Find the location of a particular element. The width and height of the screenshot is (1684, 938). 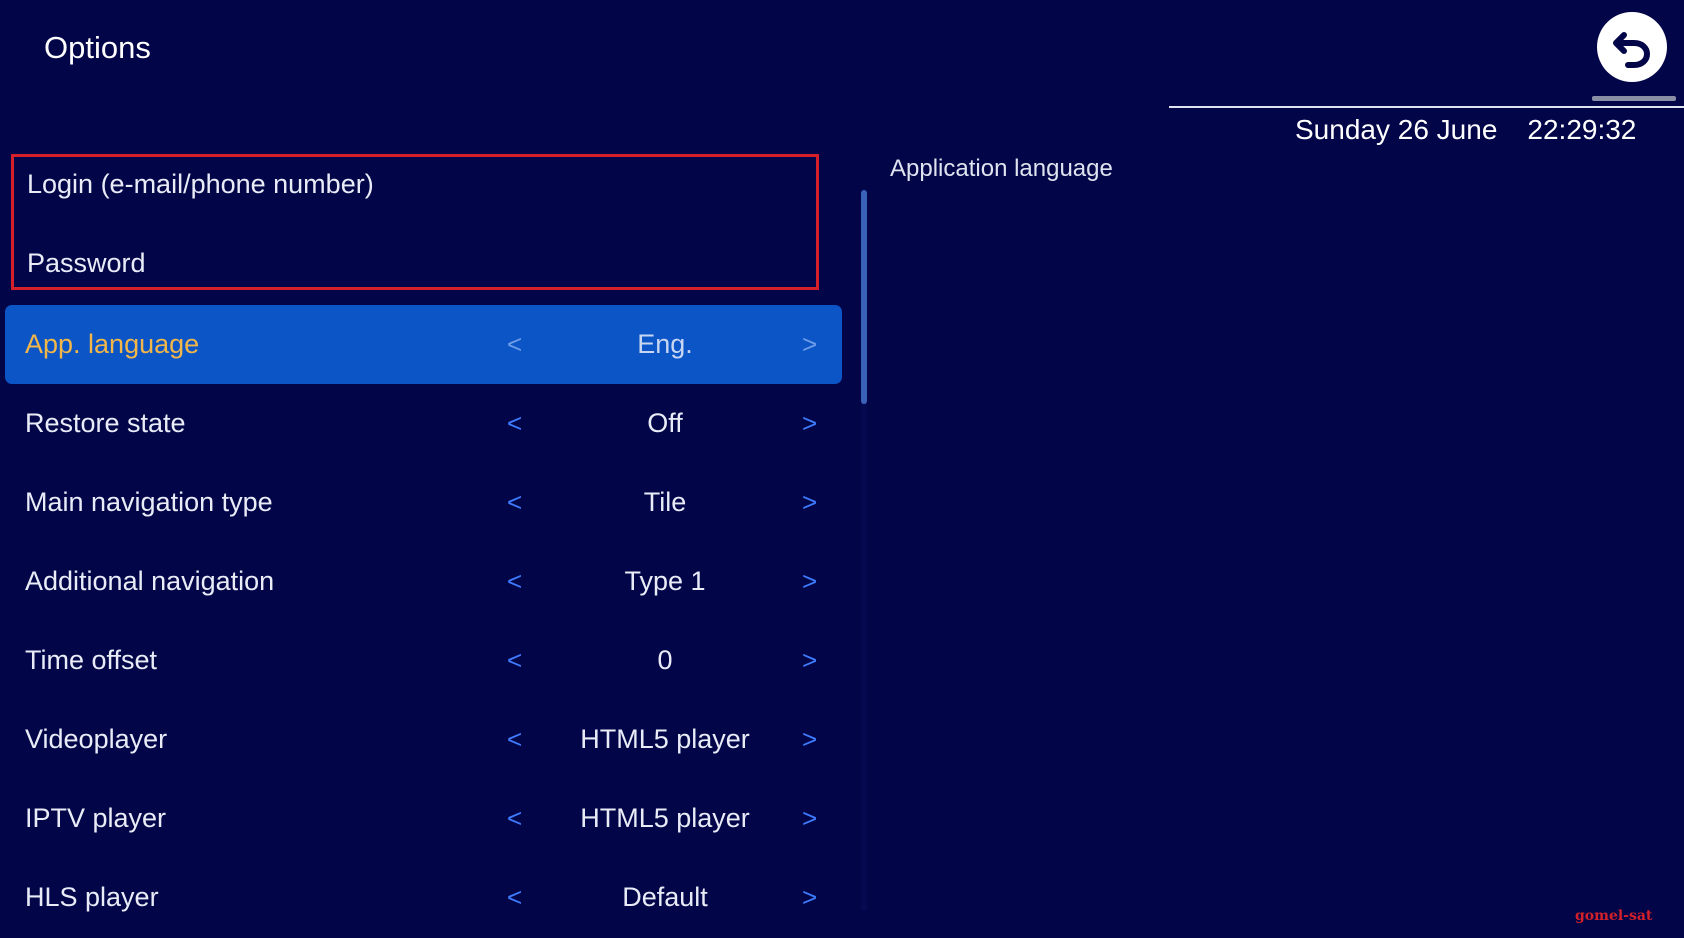

setting-label: App. language is located at coordinates (112, 344).